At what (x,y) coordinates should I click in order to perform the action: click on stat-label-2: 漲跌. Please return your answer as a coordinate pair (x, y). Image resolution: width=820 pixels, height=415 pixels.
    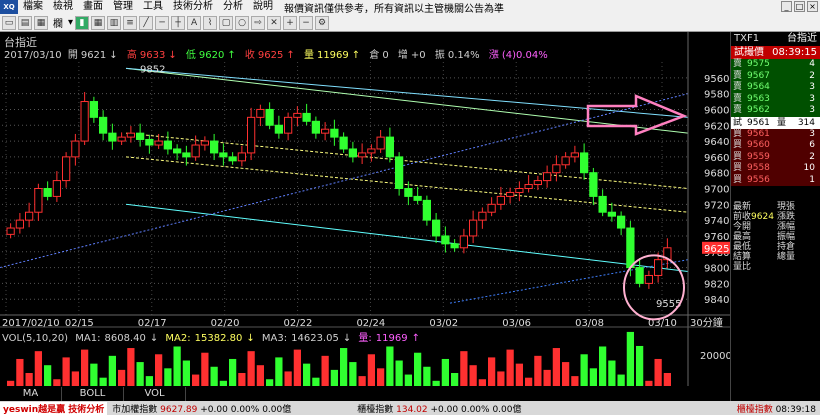
    Looking at the image, I should click on (786, 217).